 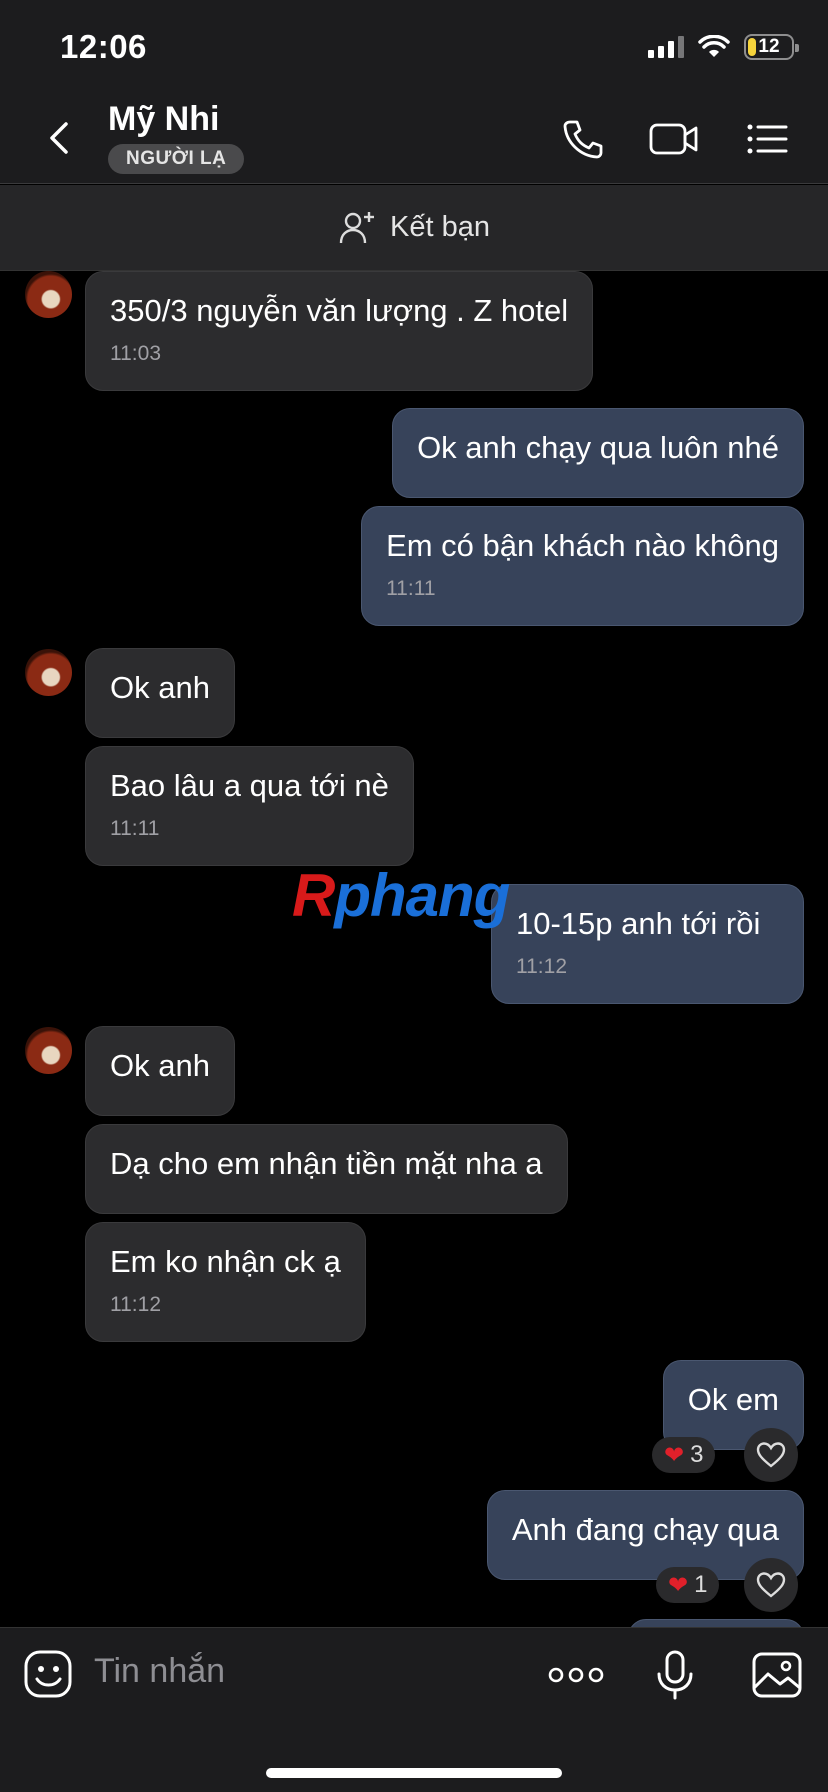 What do you see at coordinates (339, 310) in the screenshot?
I see `message-text: 350/3 nguyễn văn lượng . Z hotel` at bounding box center [339, 310].